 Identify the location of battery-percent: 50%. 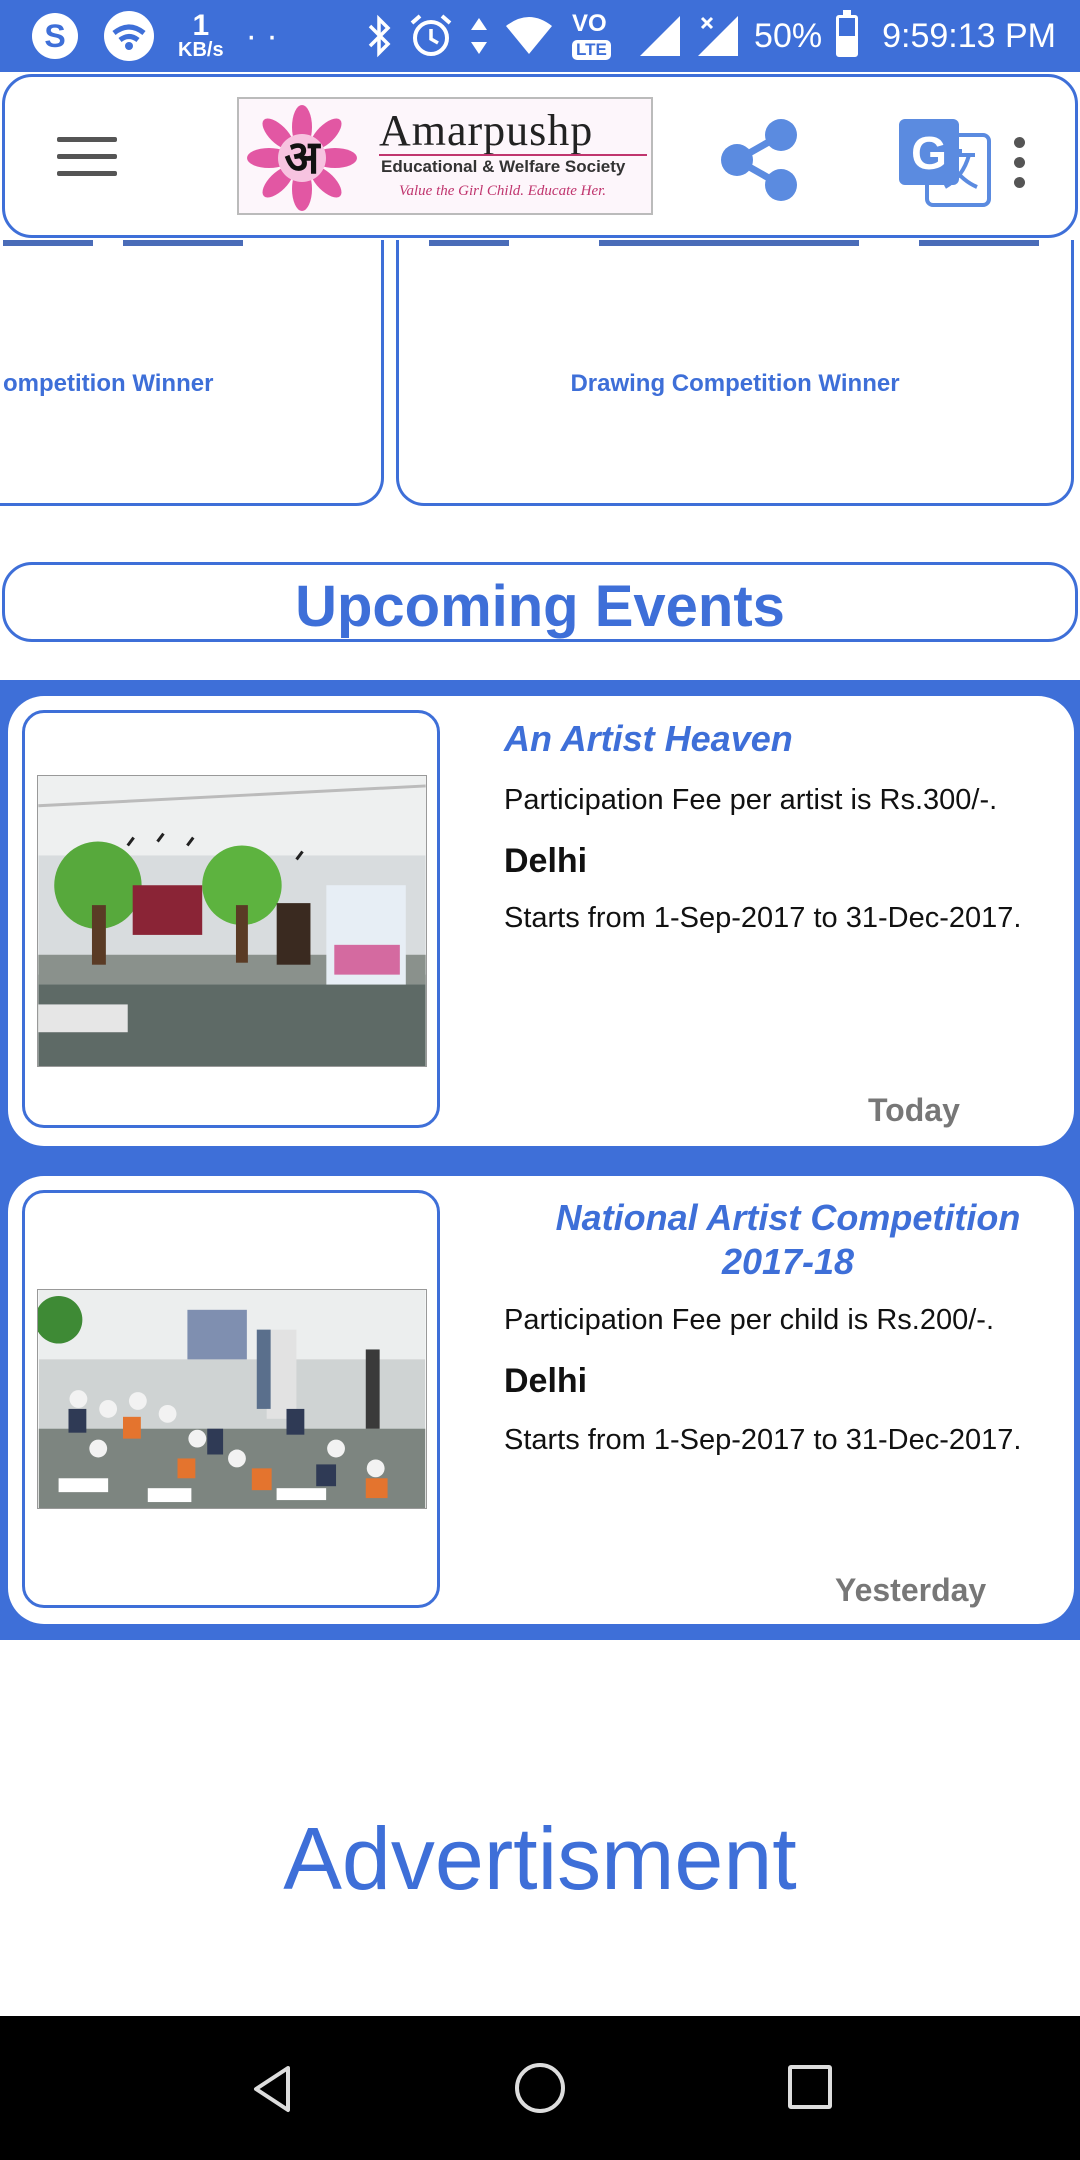
(788, 35).